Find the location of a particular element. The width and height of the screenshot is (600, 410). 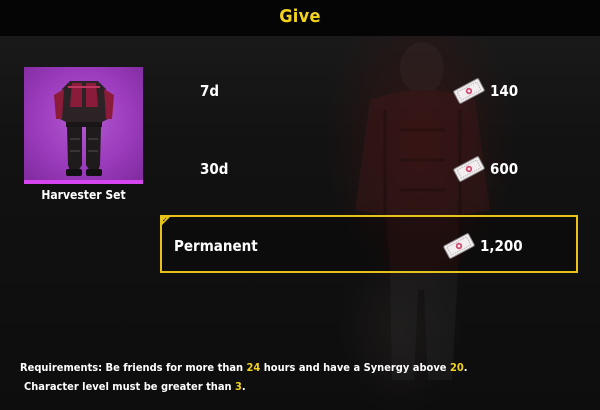

req-hours-value: 24 is located at coordinates (253, 367).